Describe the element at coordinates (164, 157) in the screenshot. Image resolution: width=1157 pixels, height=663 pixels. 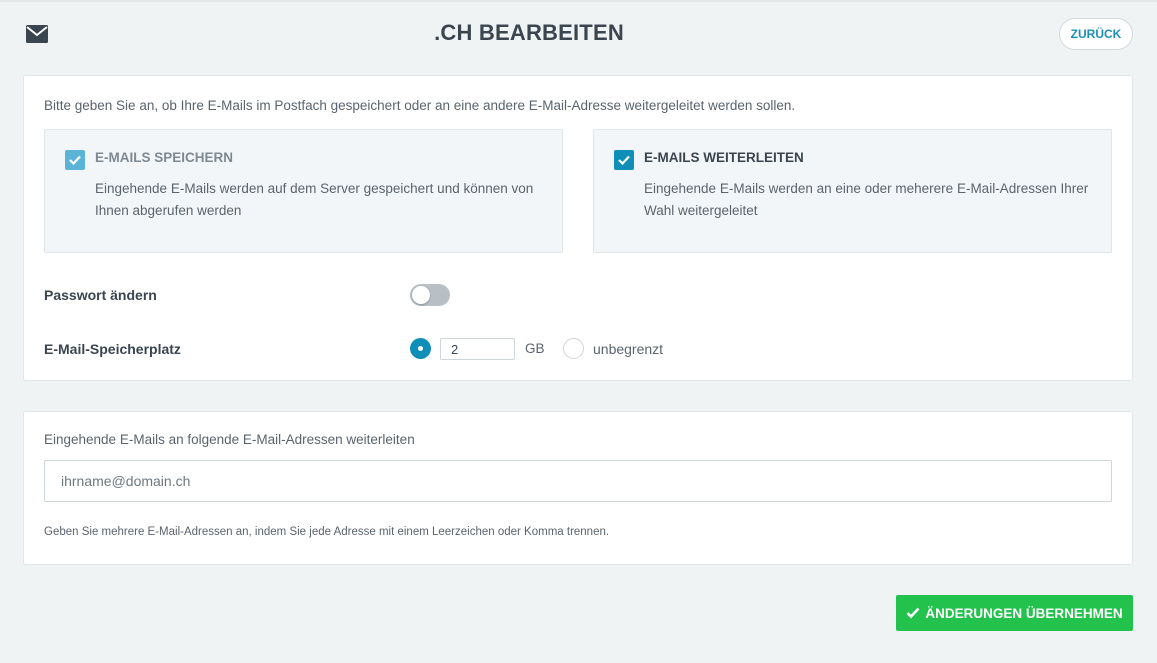
I see `store-emails-title: E-MAILS SPEICHERN` at that location.